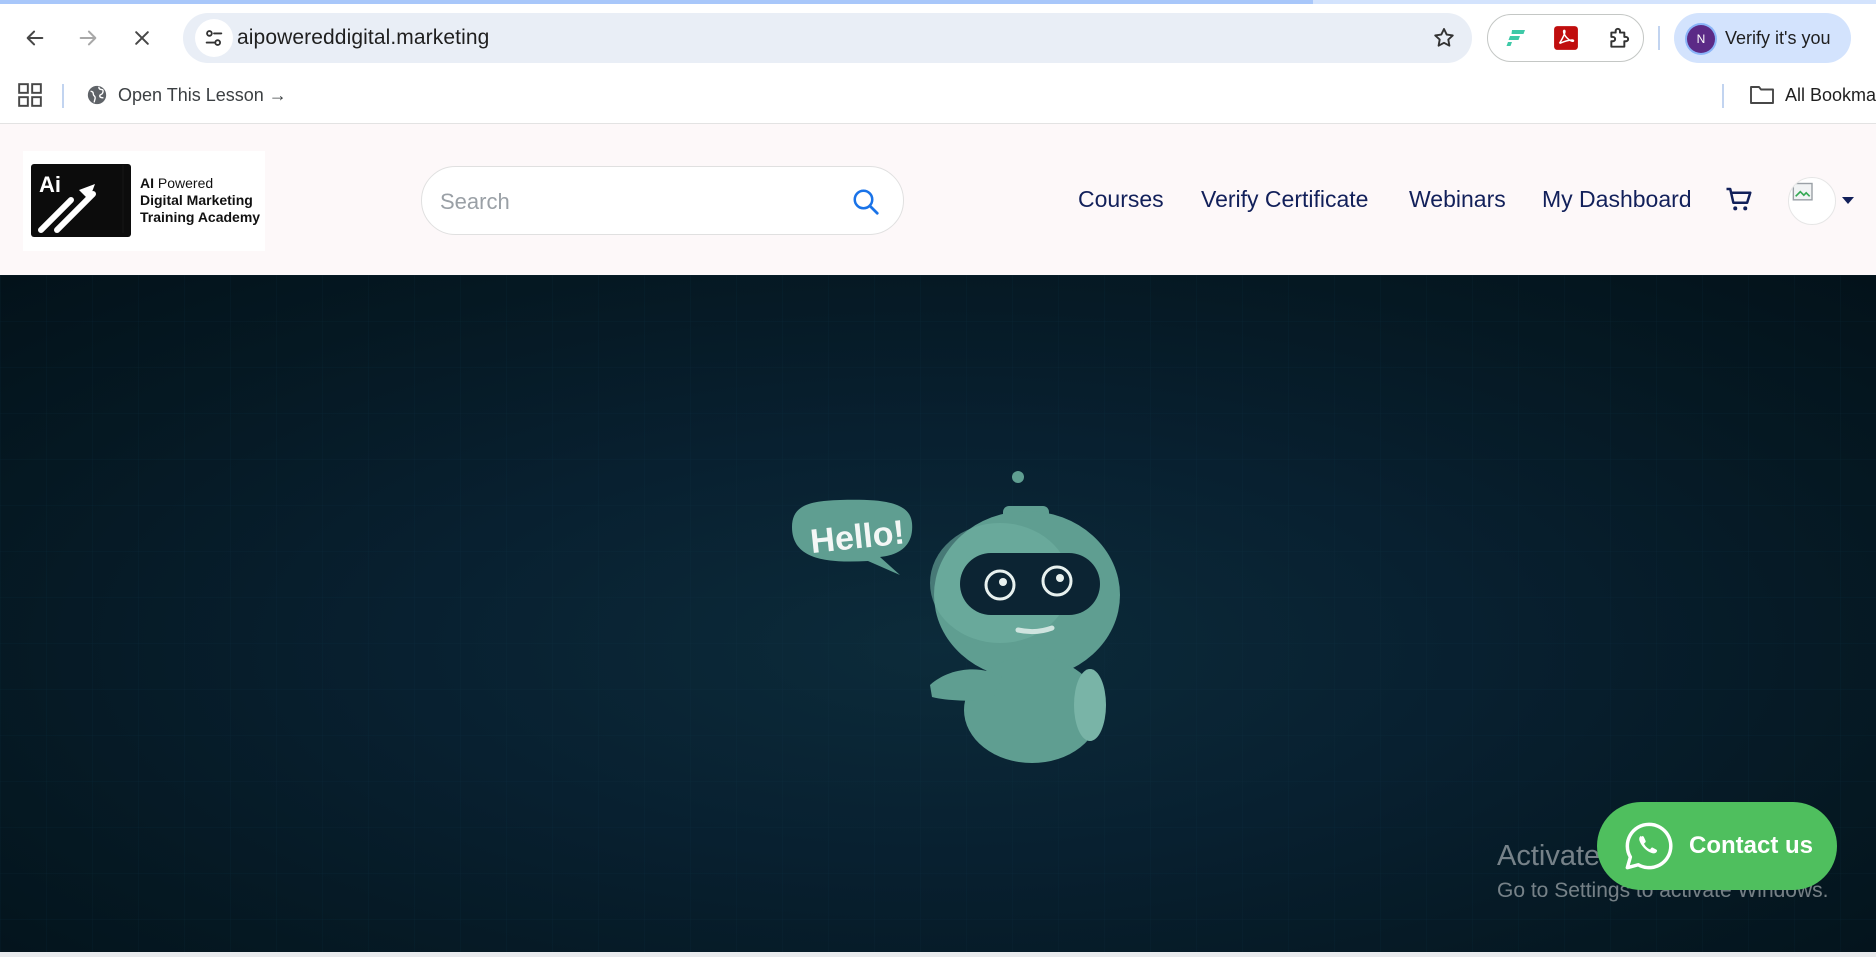 Image resolution: width=1876 pixels, height=957 pixels. I want to click on logo-mark: Ai, so click(81, 200).